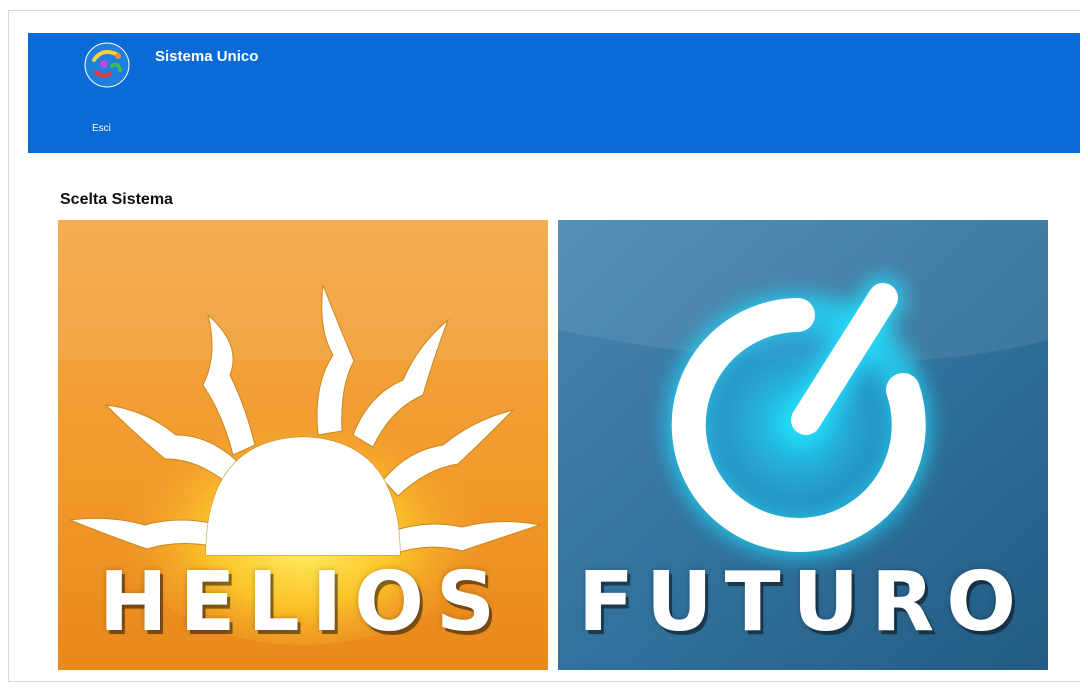 This screenshot has width=1088, height=688. Describe the element at coordinates (803, 602) in the screenshot. I see `futuro-label: FUTURO` at that location.